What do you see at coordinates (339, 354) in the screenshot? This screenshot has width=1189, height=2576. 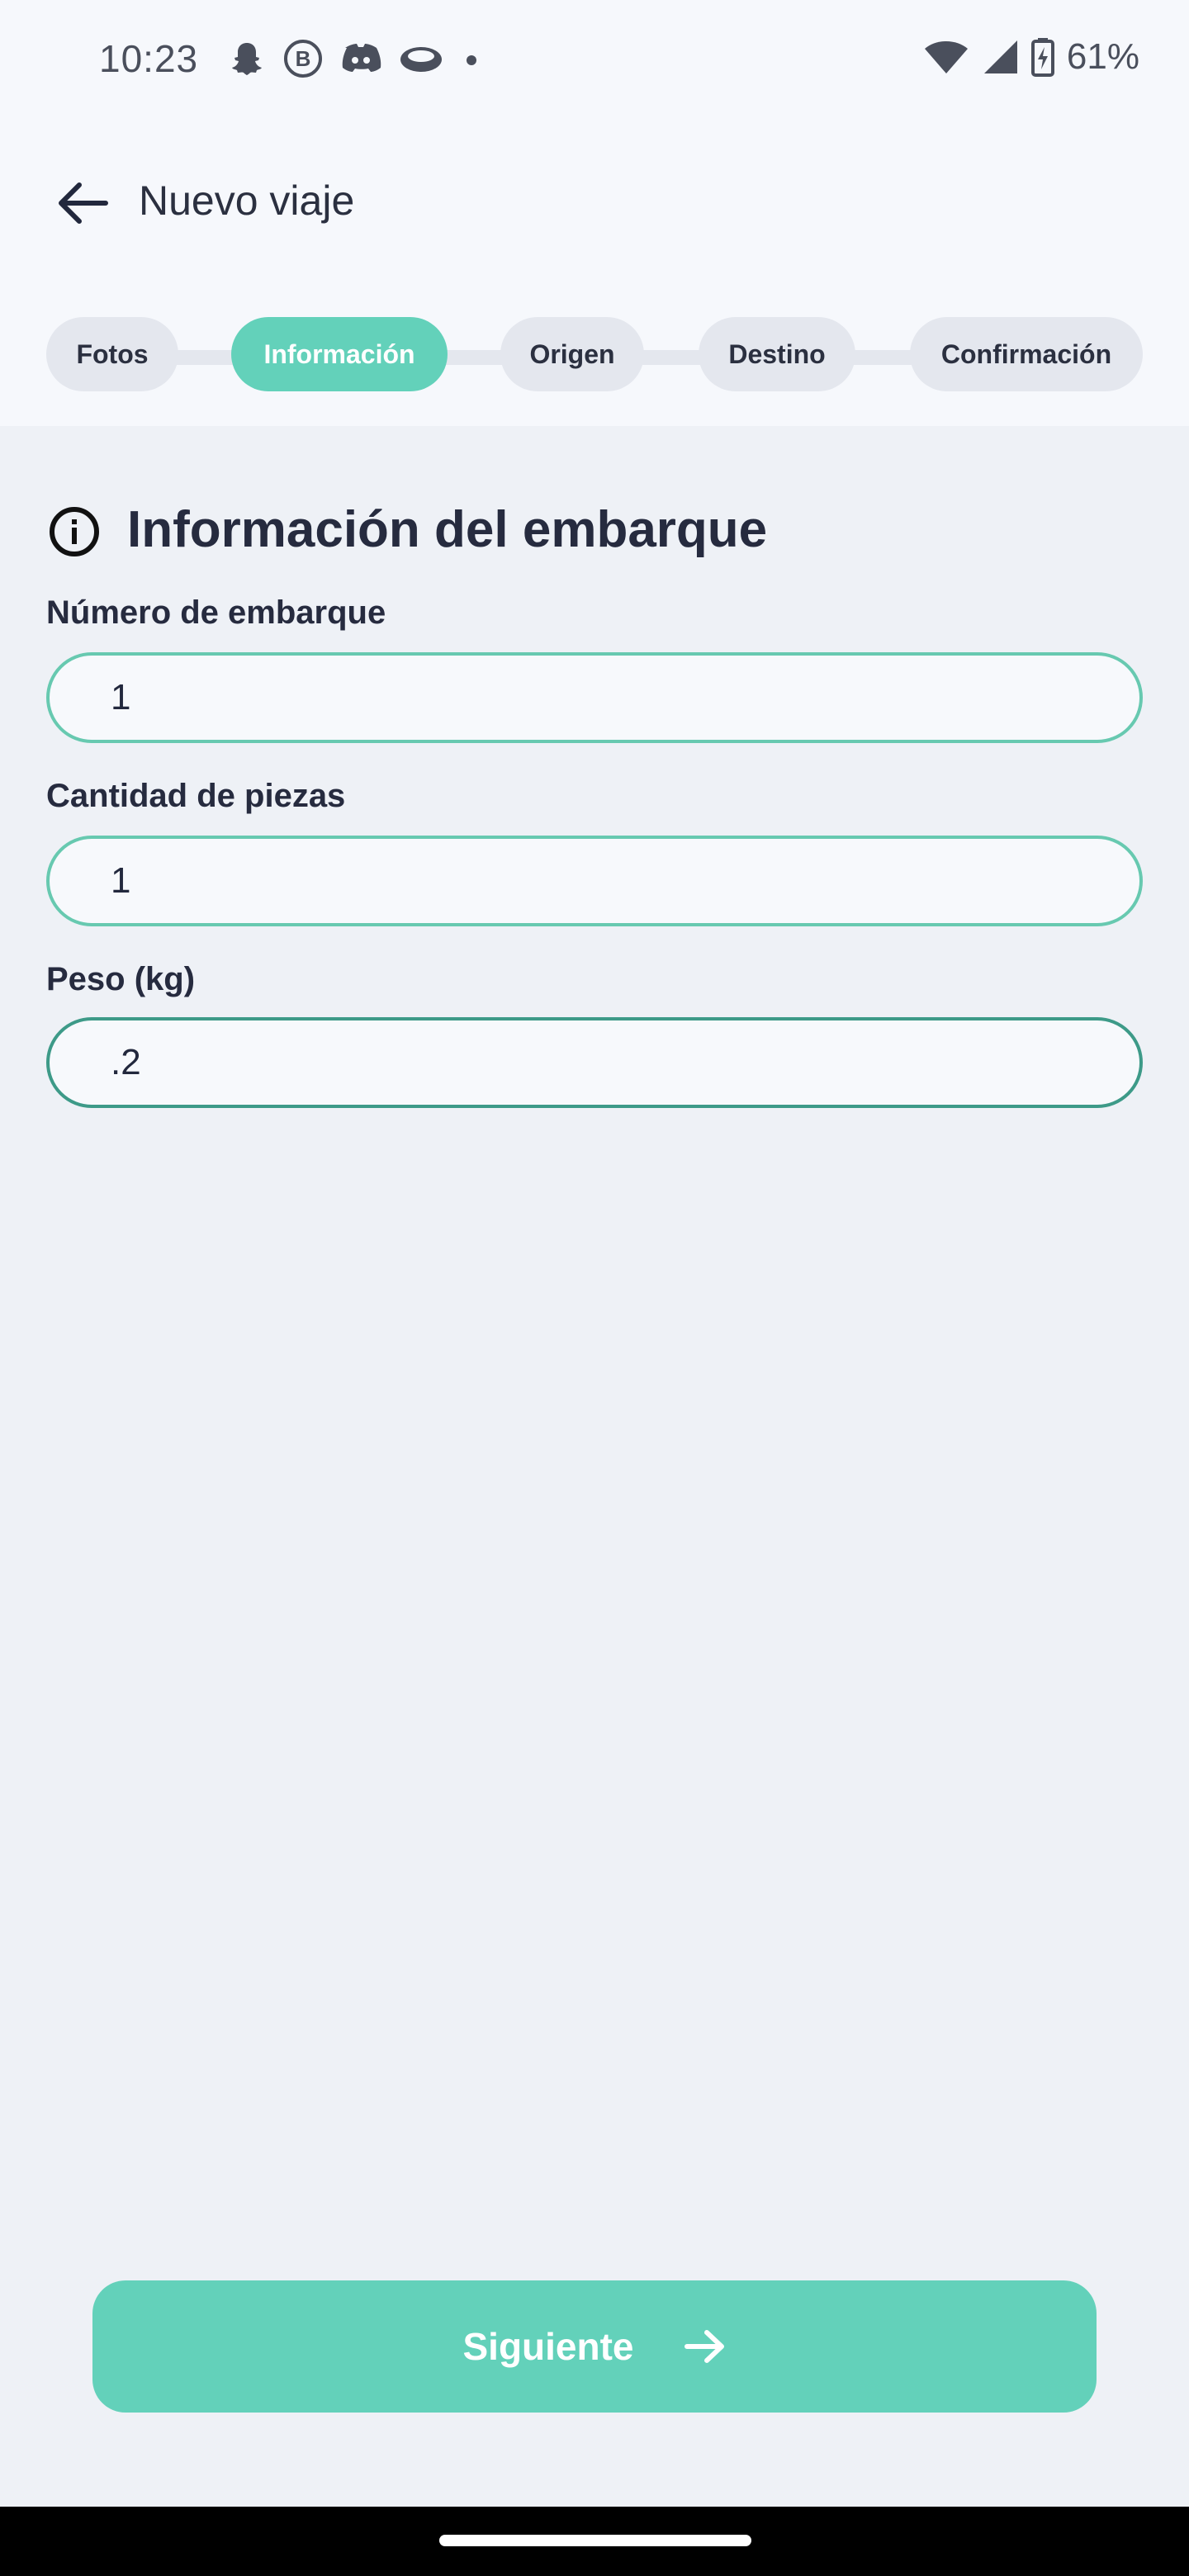 I see `step-informacion: Información` at bounding box center [339, 354].